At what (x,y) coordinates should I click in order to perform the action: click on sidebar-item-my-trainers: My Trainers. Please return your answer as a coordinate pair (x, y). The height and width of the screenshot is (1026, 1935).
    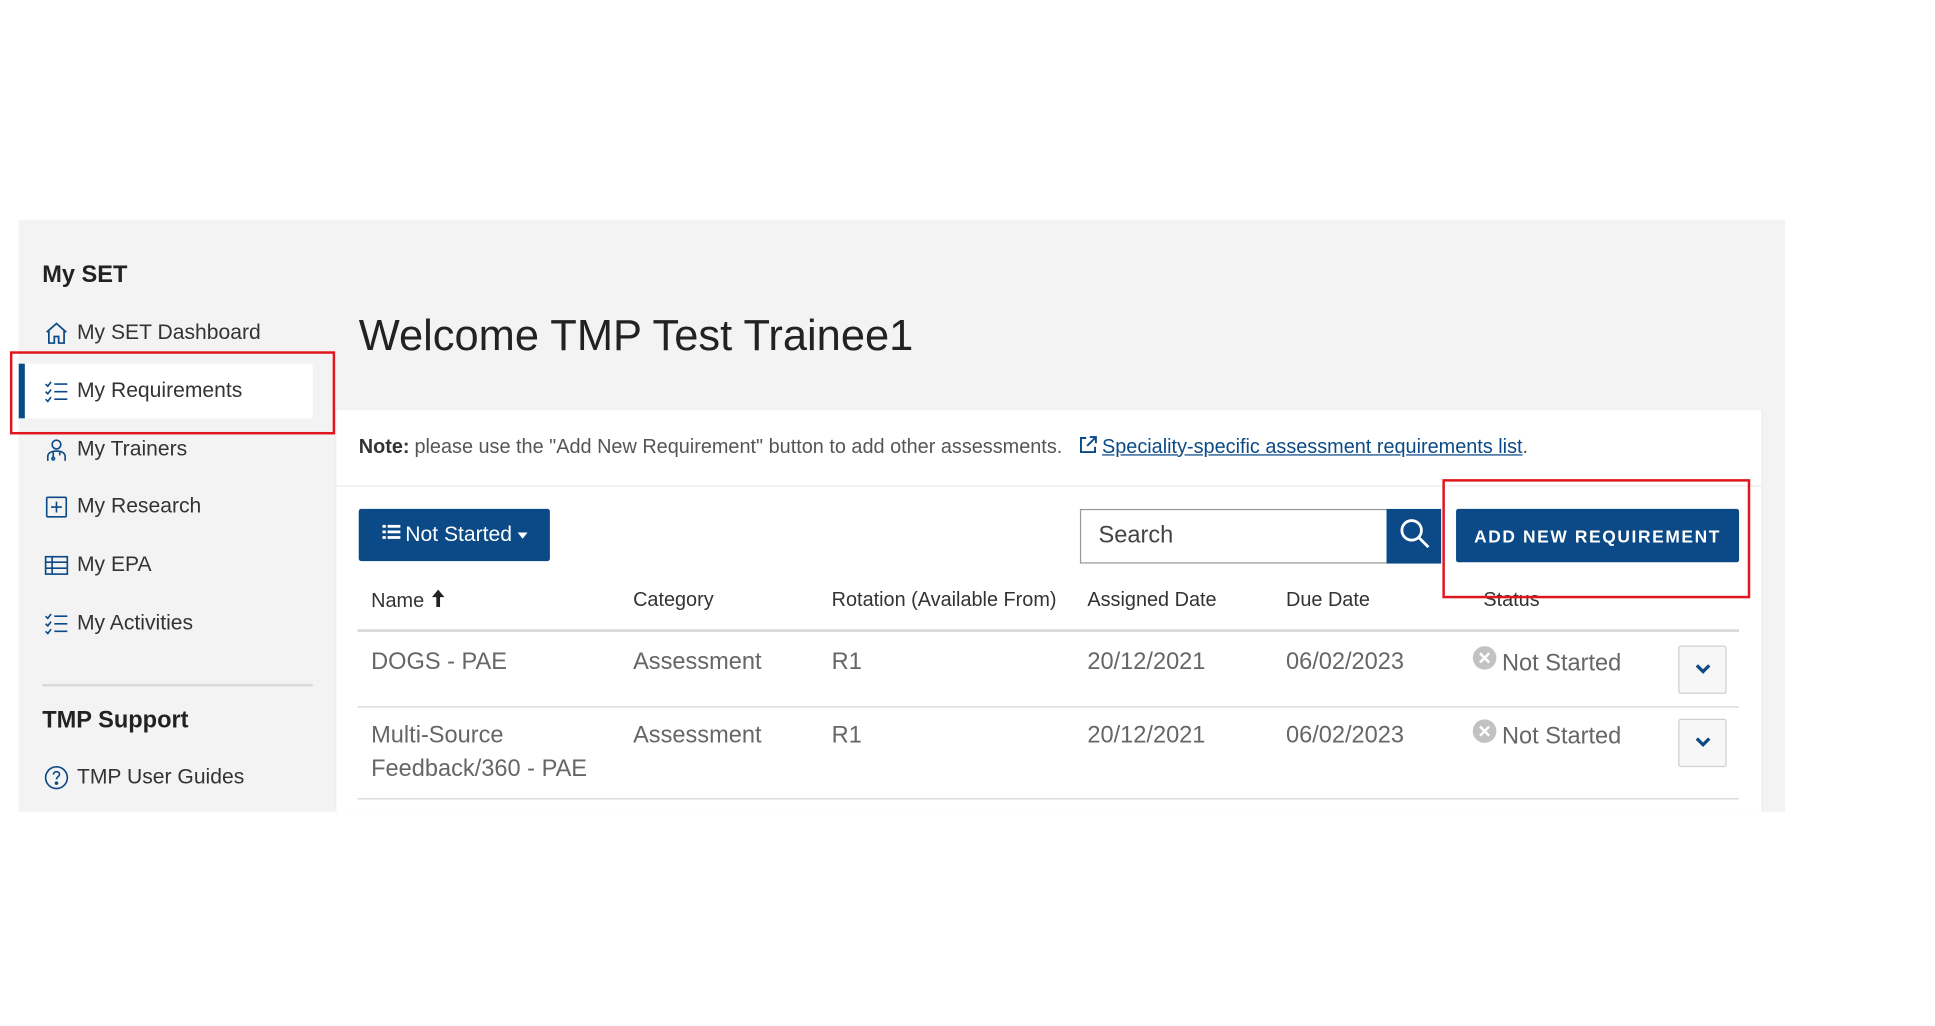
    Looking at the image, I should click on (177, 449).